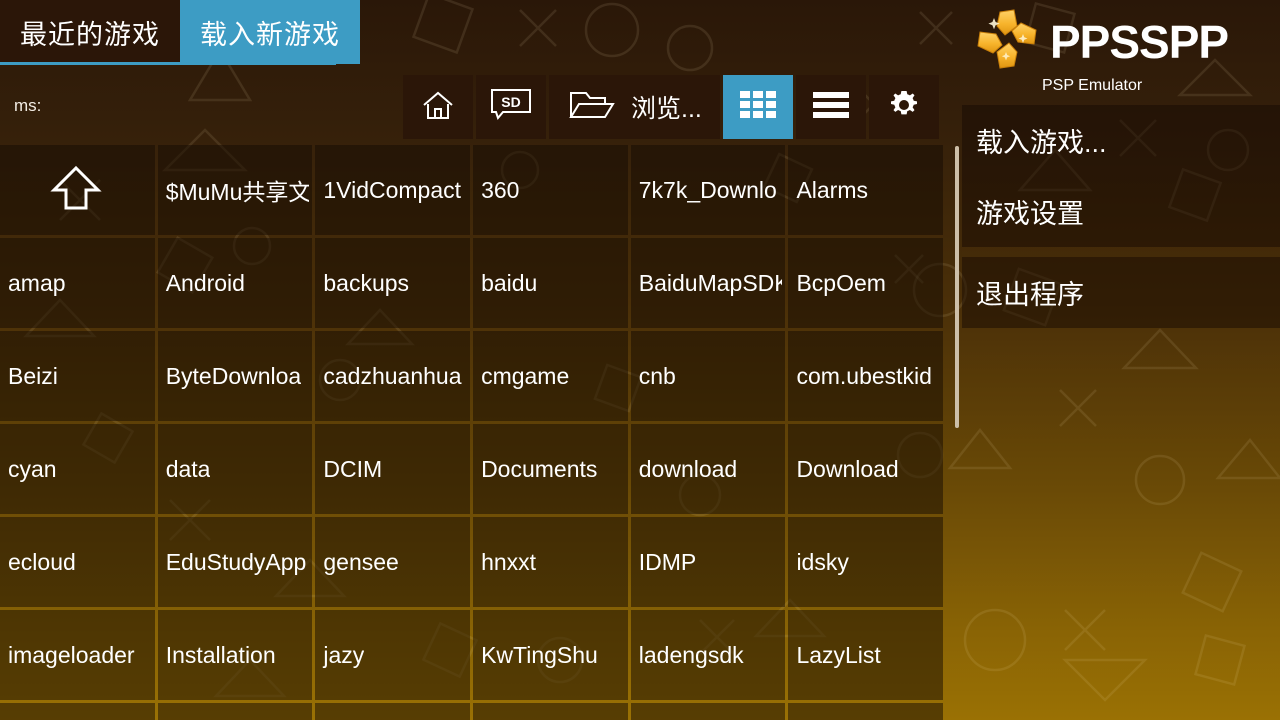  What do you see at coordinates (28, 105) in the screenshot?
I see `current-path-label: ms:` at bounding box center [28, 105].